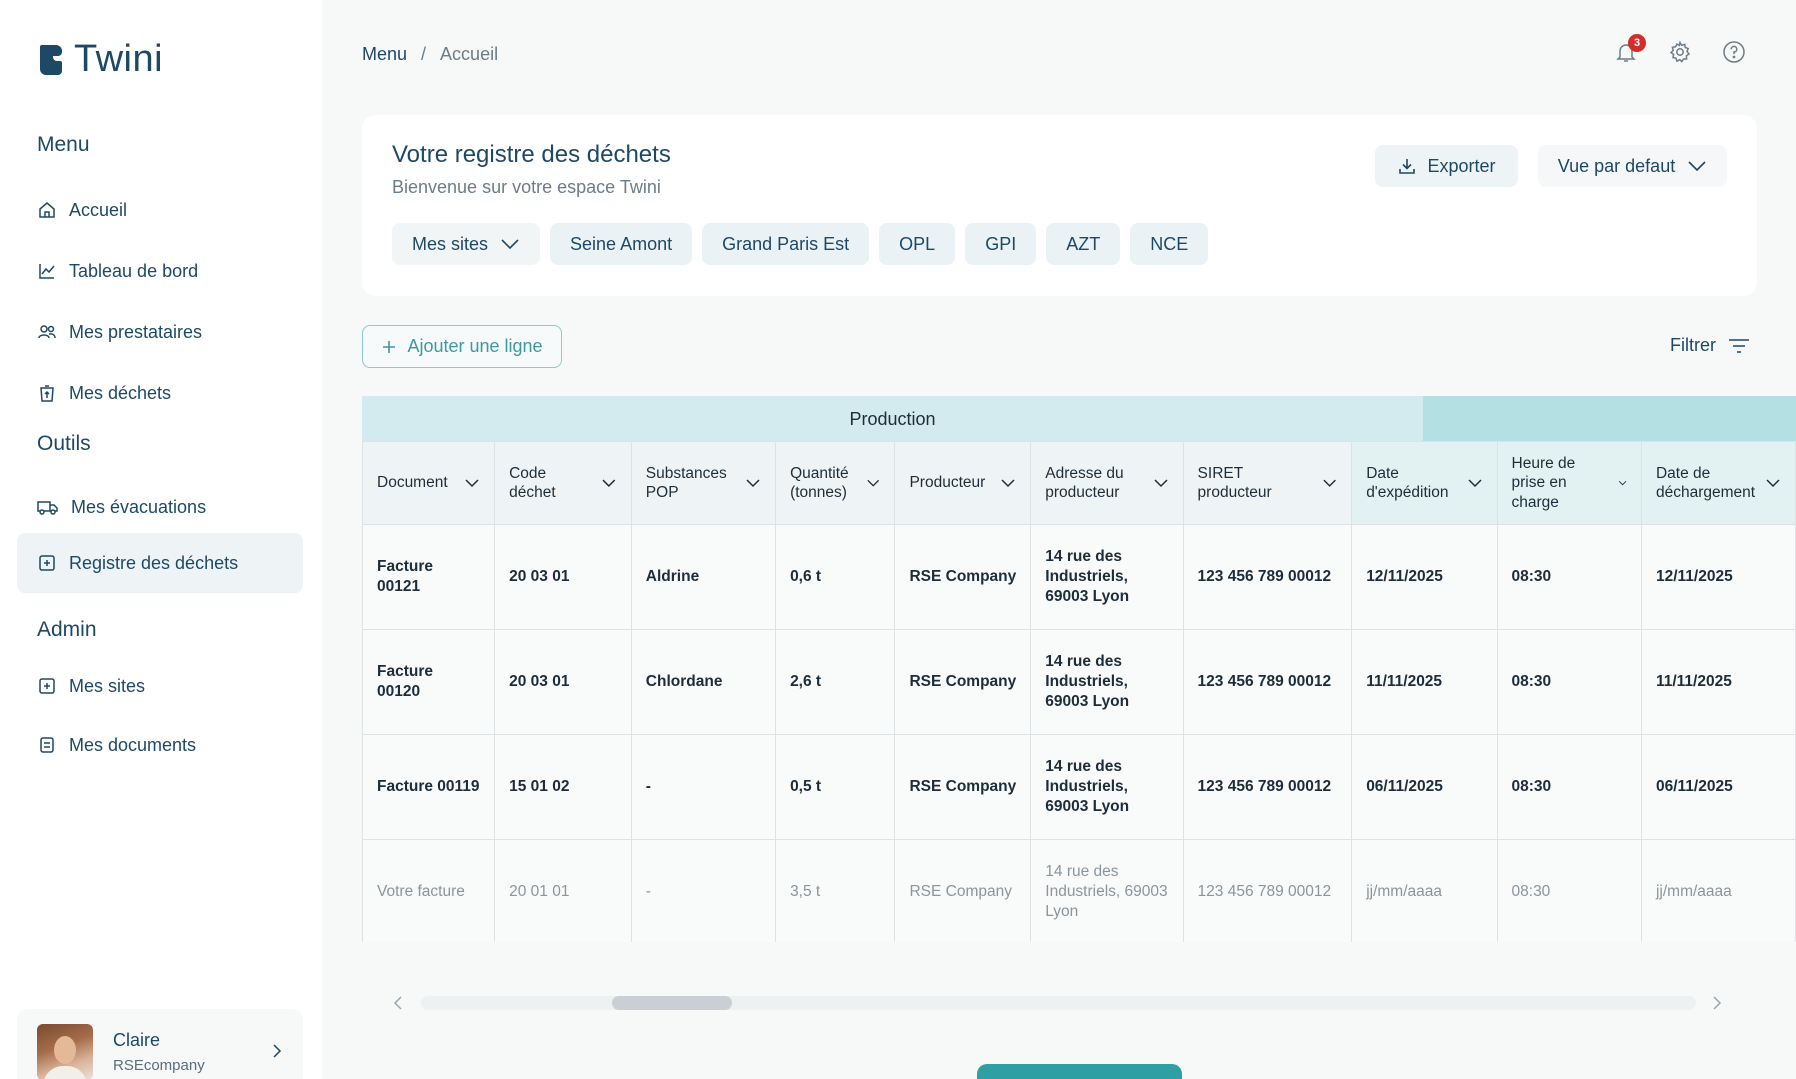 This screenshot has width=1796, height=1079. I want to click on sidebar-item-mes-dechets: Mes déchets, so click(160, 393).